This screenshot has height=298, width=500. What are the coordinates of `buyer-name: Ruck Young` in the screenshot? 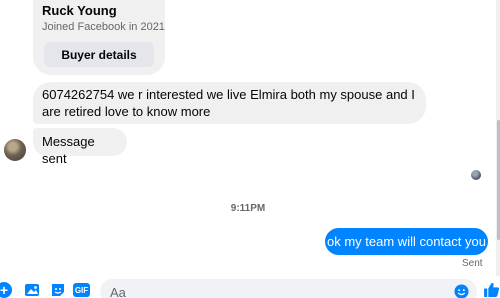 It's located at (79, 10).